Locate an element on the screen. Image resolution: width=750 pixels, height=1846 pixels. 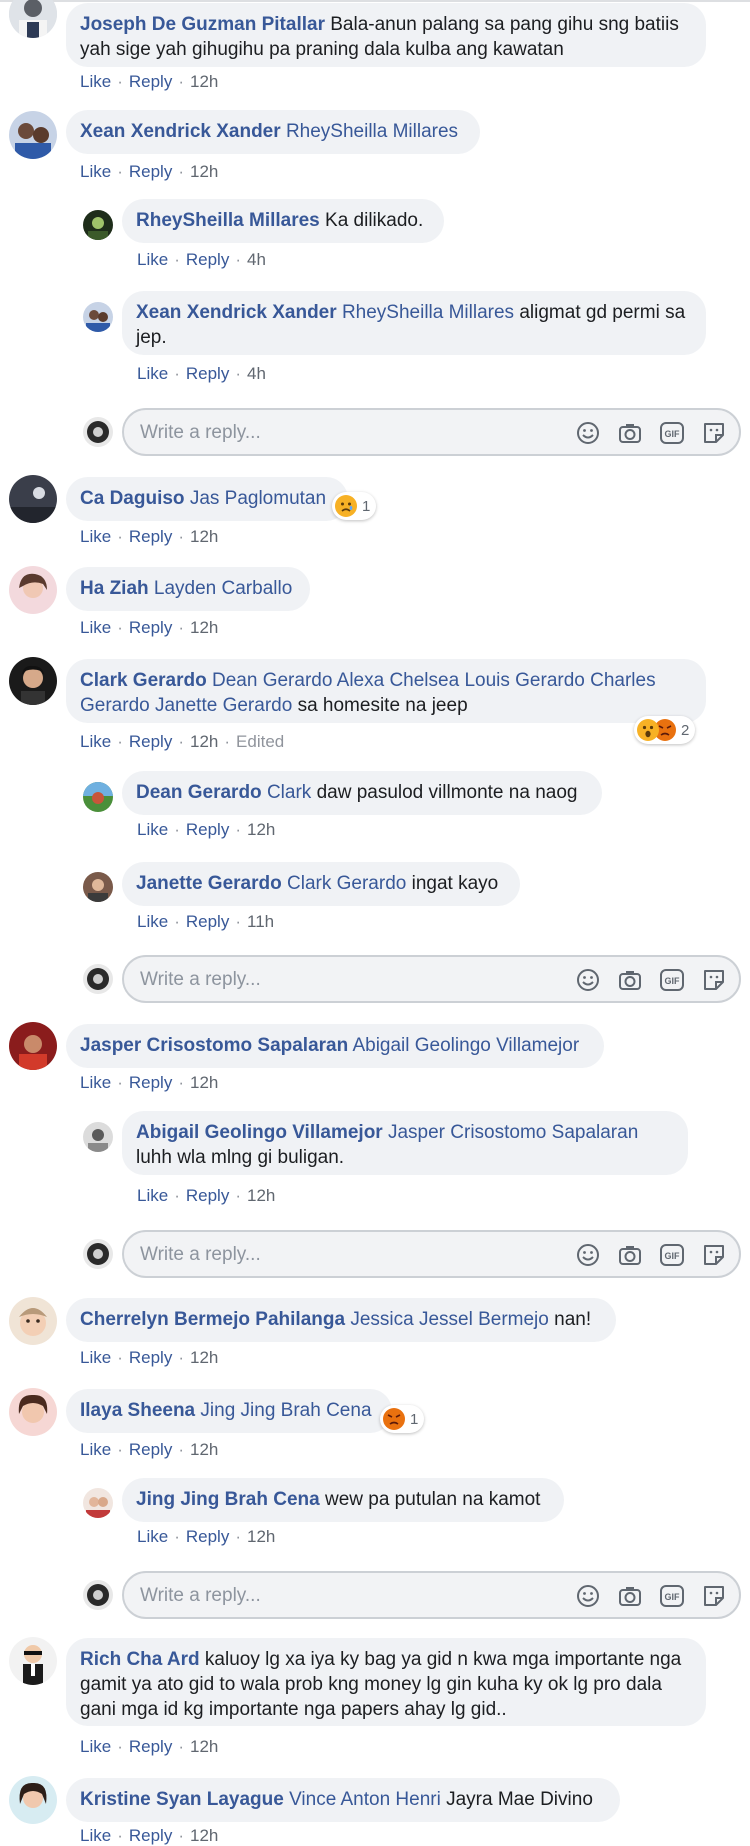
tagged-users: Jas Paglomutan is located at coordinates (258, 498).